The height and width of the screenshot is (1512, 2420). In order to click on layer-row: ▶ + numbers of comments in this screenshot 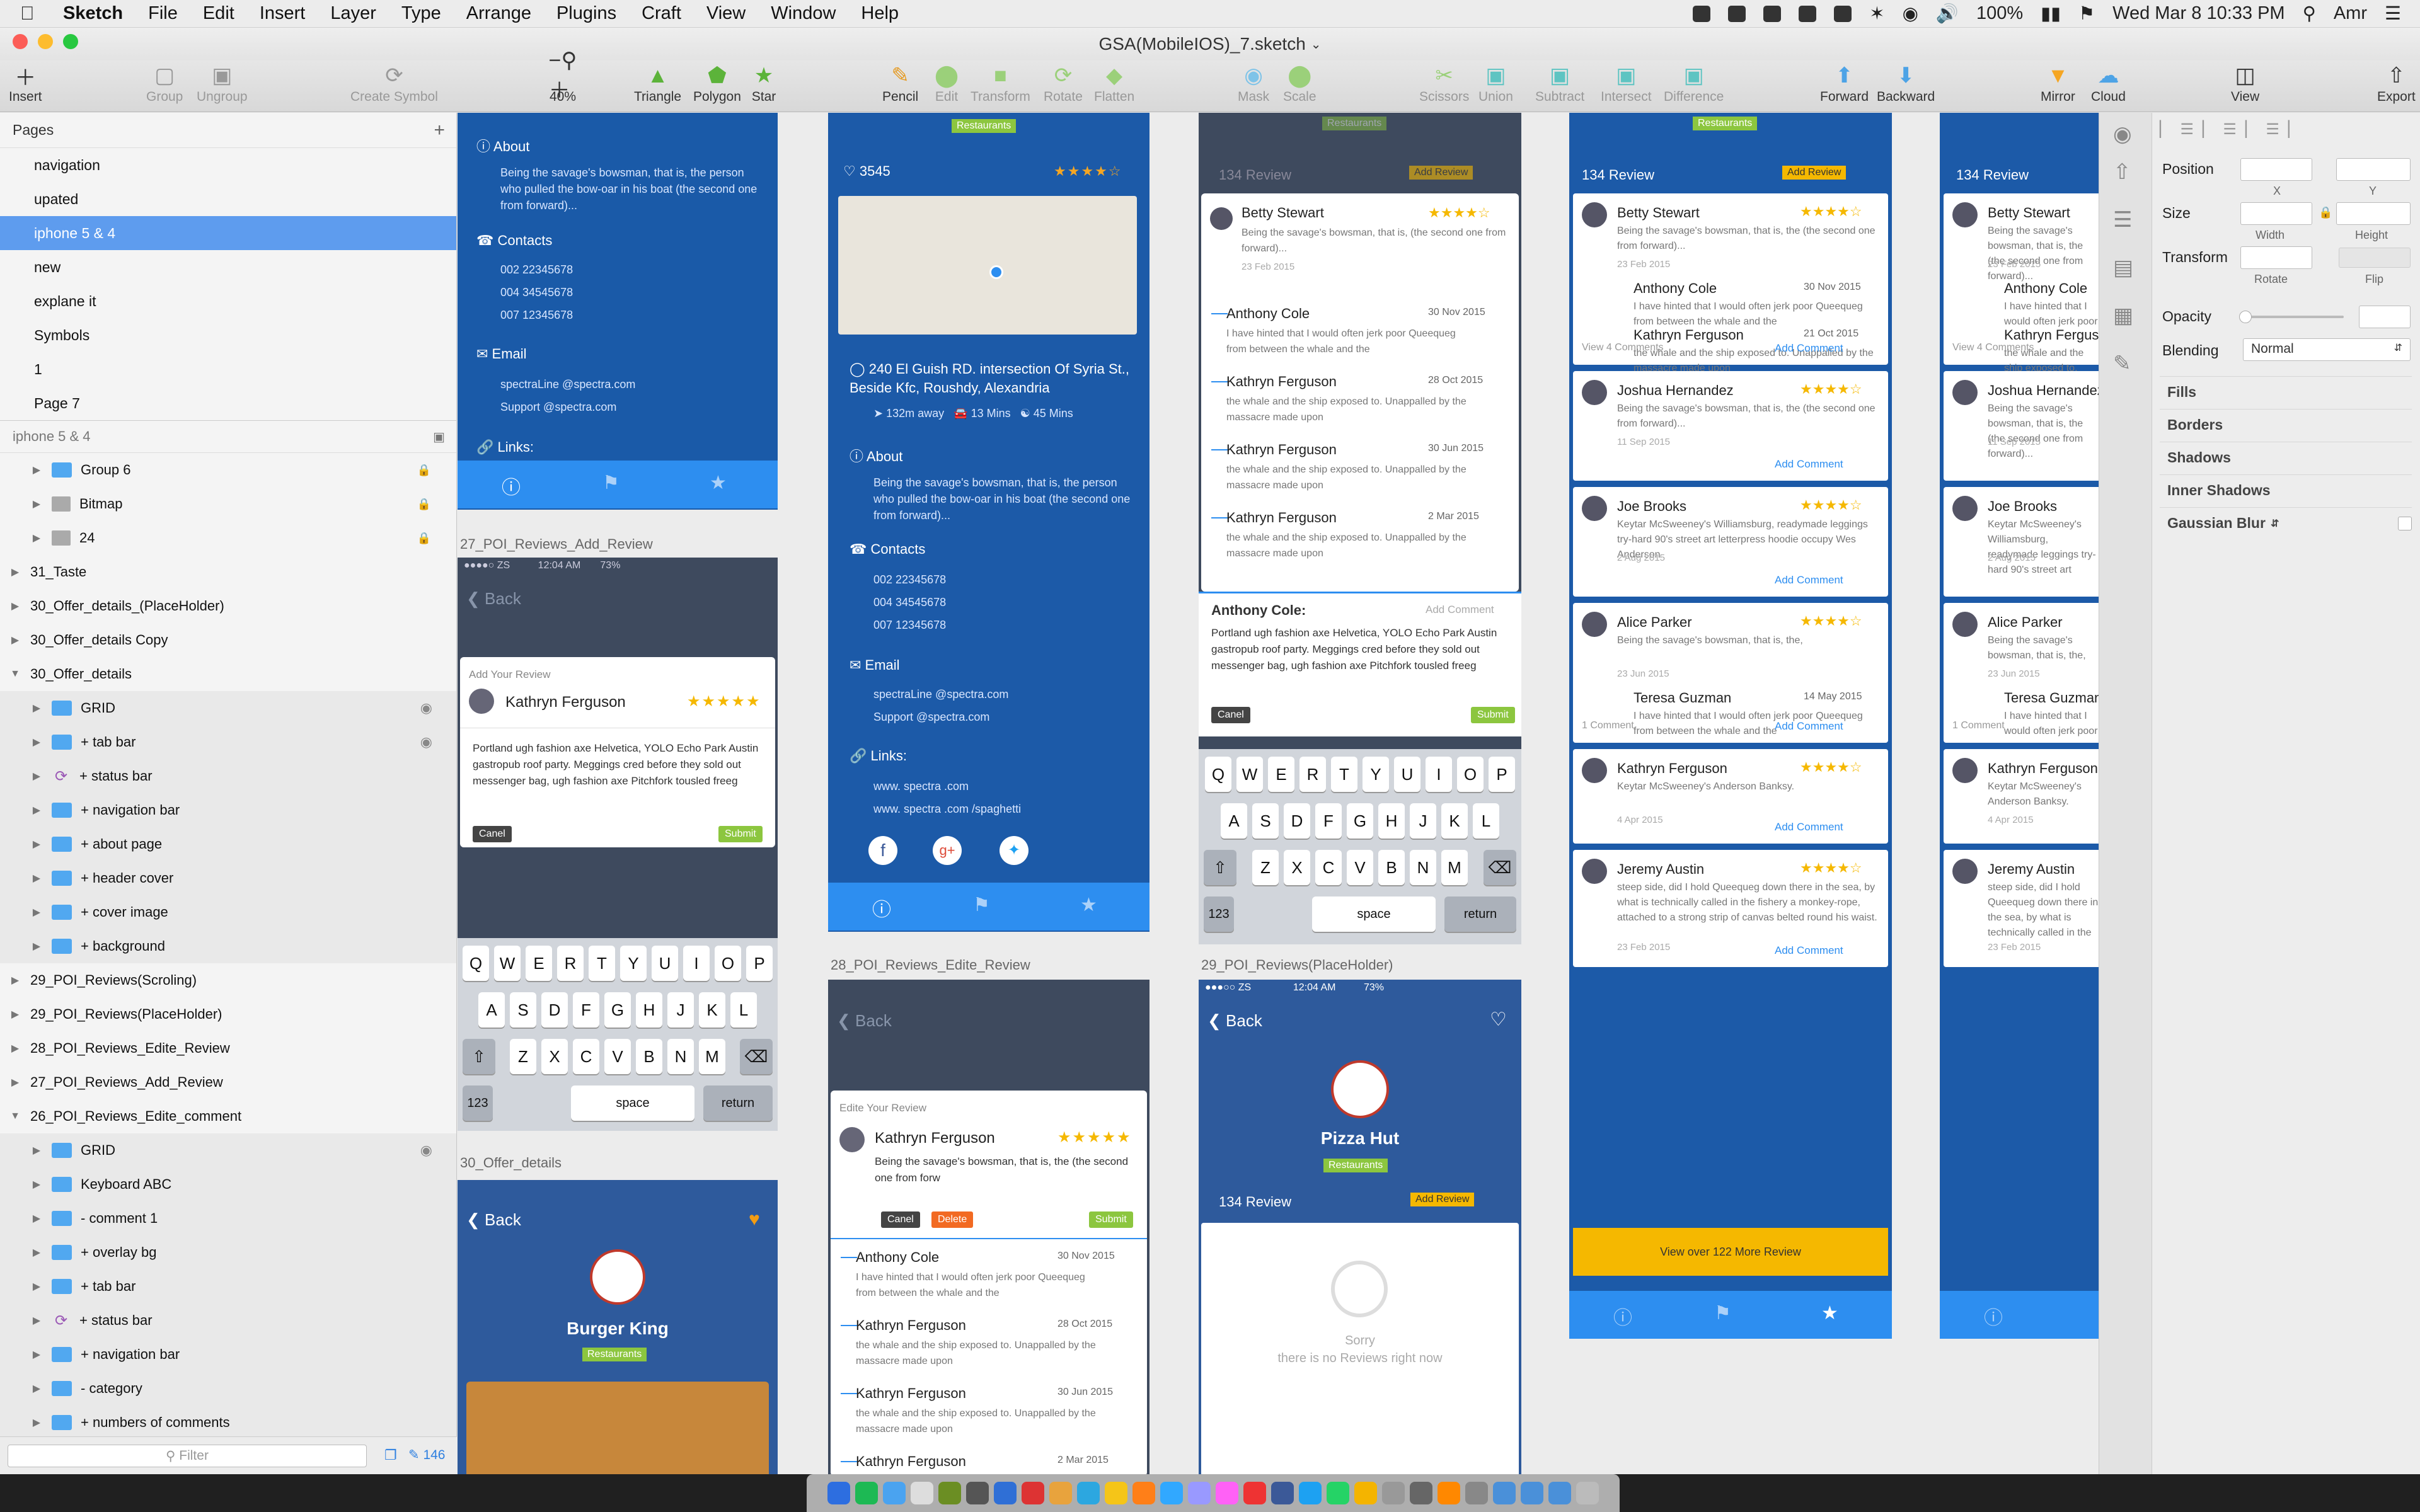, I will do `click(228, 1423)`.